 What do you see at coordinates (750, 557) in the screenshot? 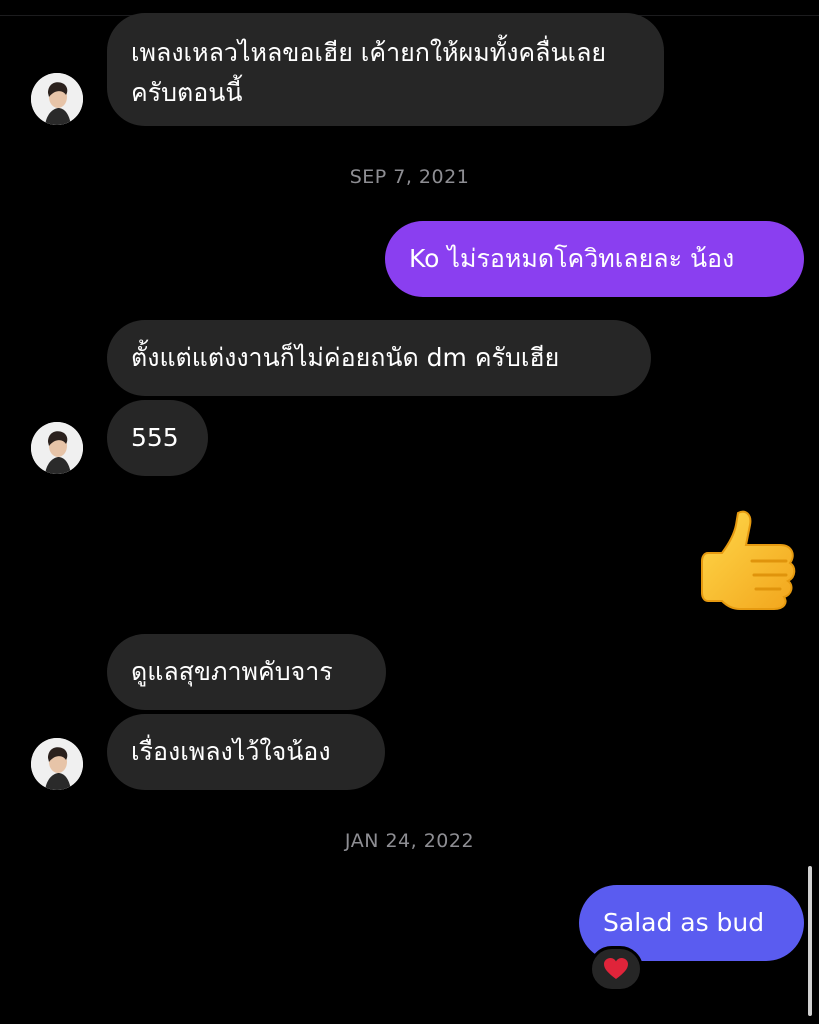
I see `thumbs-up-icon` at bounding box center [750, 557].